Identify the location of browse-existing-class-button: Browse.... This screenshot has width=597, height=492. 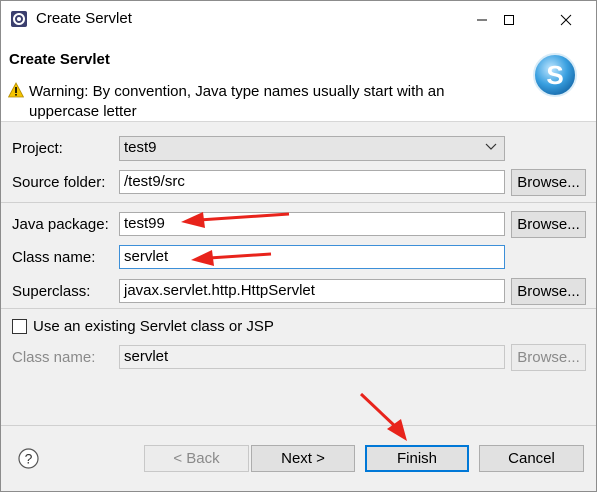
(548, 357).